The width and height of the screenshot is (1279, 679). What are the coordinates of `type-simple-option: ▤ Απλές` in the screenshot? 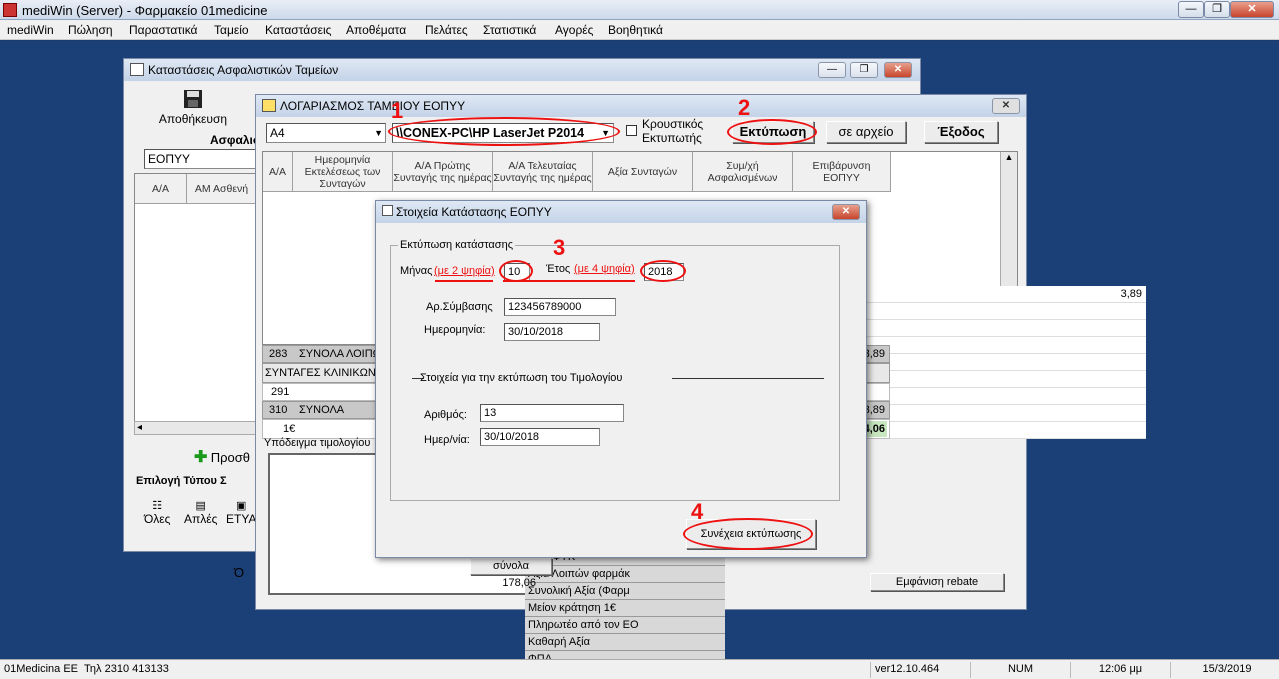 It's located at (200, 512).